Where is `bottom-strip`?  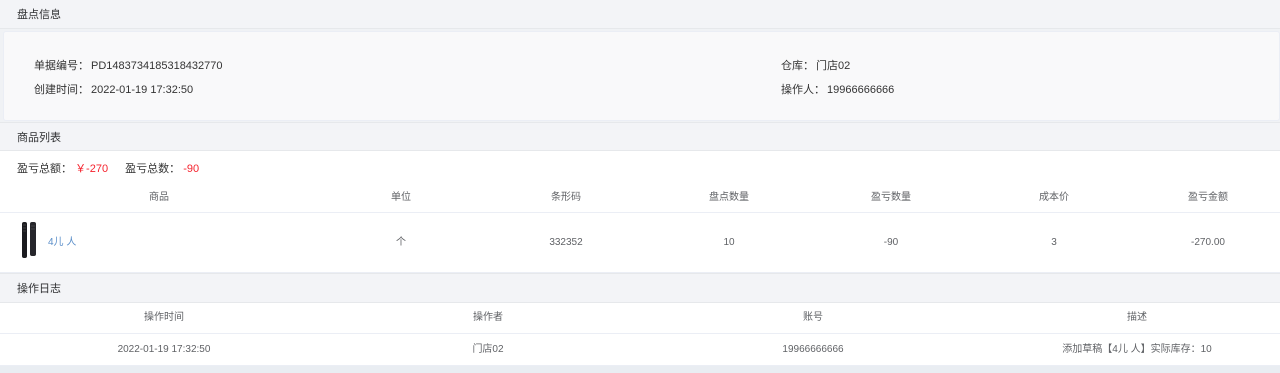
bottom-strip is located at coordinates (640, 369).